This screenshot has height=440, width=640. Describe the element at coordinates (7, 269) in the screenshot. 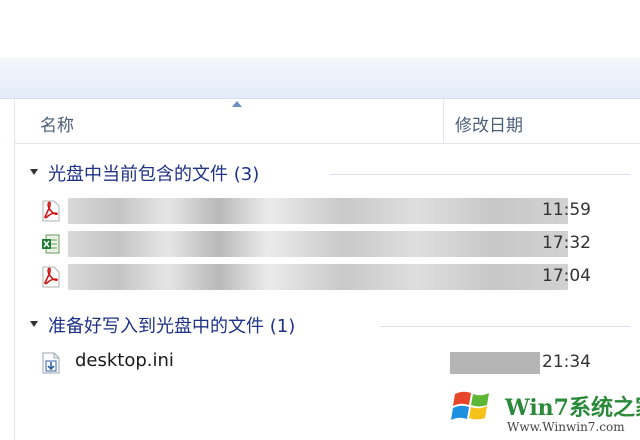

I see `navigation-pane` at that location.